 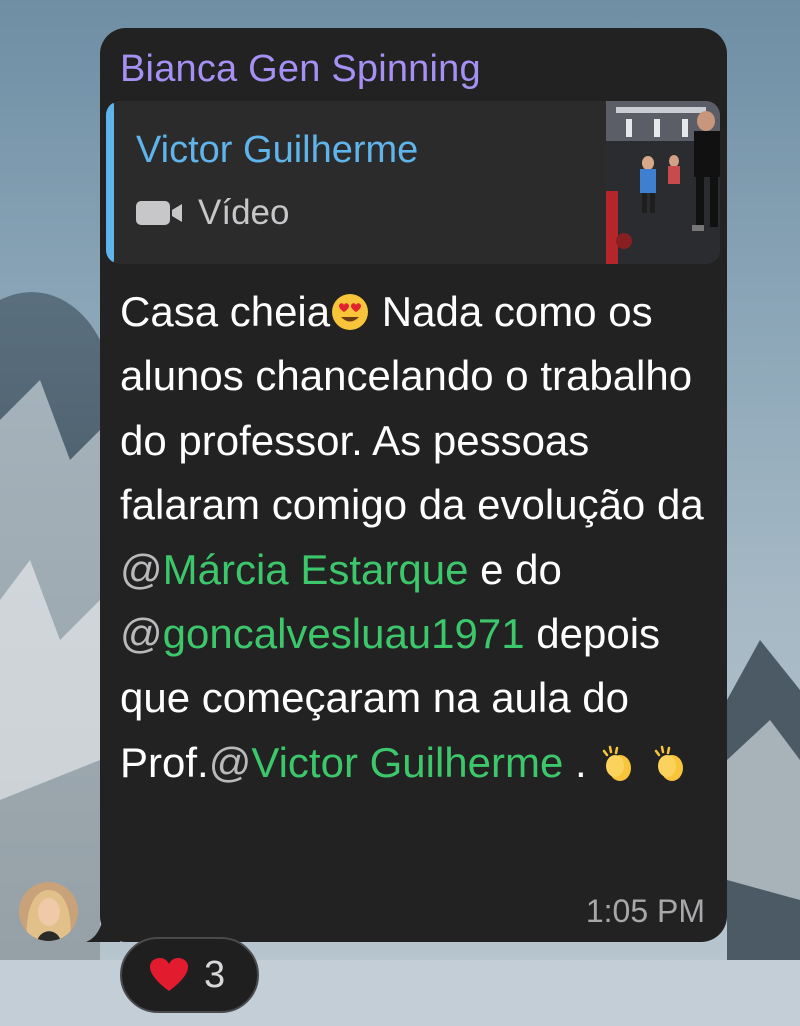 What do you see at coordinates (189, 975) in the screenshot?
I see `reaction-pill: 3` at bounding box center [189, 975].